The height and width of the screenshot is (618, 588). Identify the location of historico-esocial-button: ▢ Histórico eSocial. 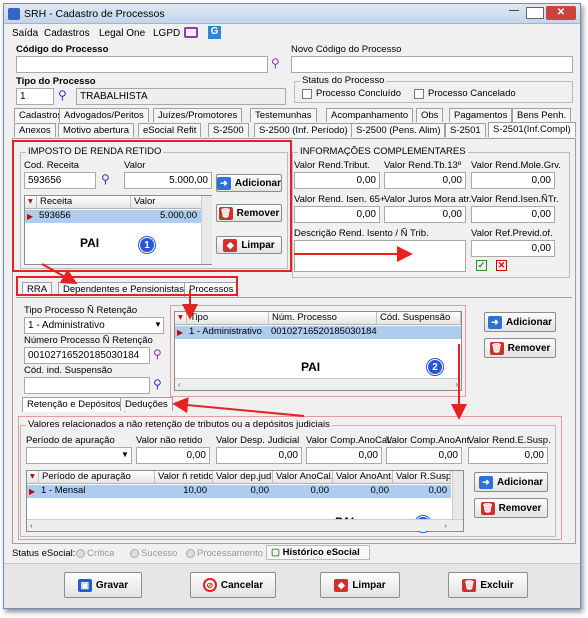
(318, 552).